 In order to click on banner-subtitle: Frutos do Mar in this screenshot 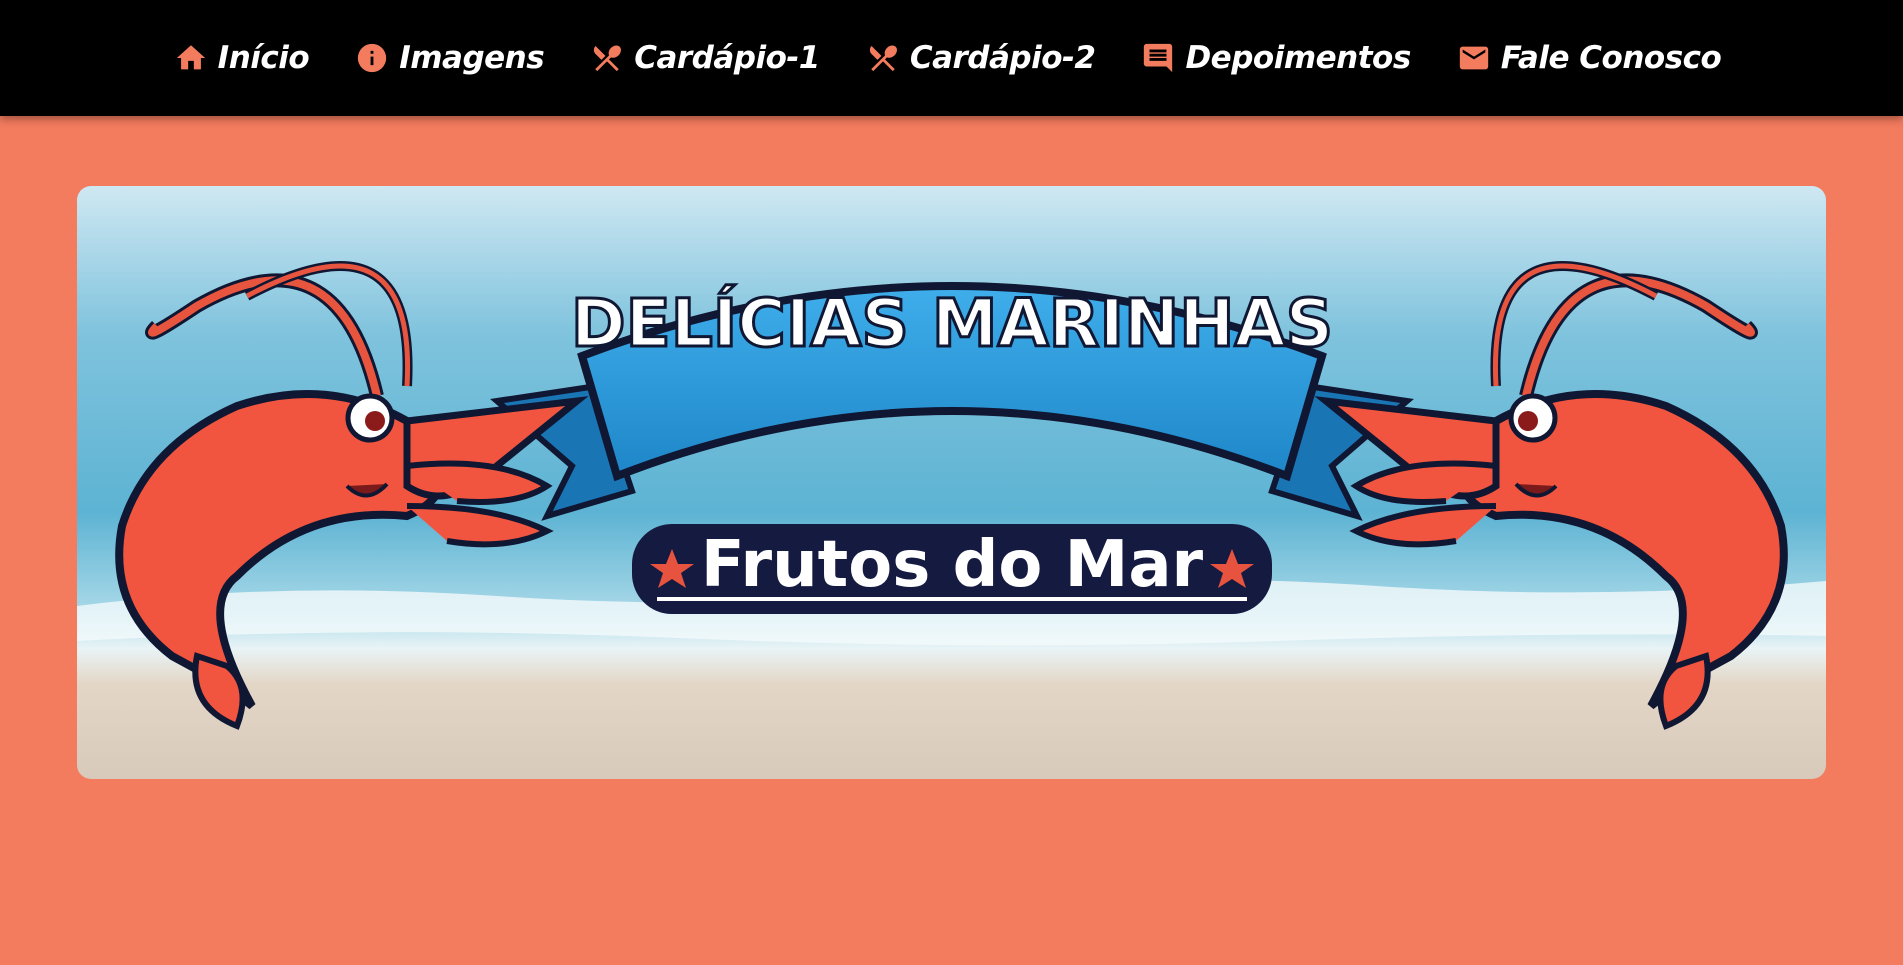, I will do `click(952, 565)`.